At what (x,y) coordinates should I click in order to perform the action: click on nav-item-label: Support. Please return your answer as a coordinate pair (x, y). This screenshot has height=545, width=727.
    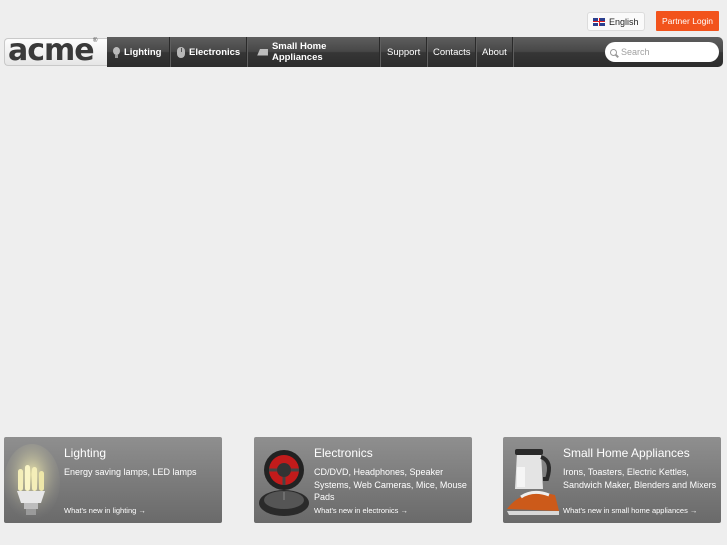
    Looking at the image, I should click on (404, 52).